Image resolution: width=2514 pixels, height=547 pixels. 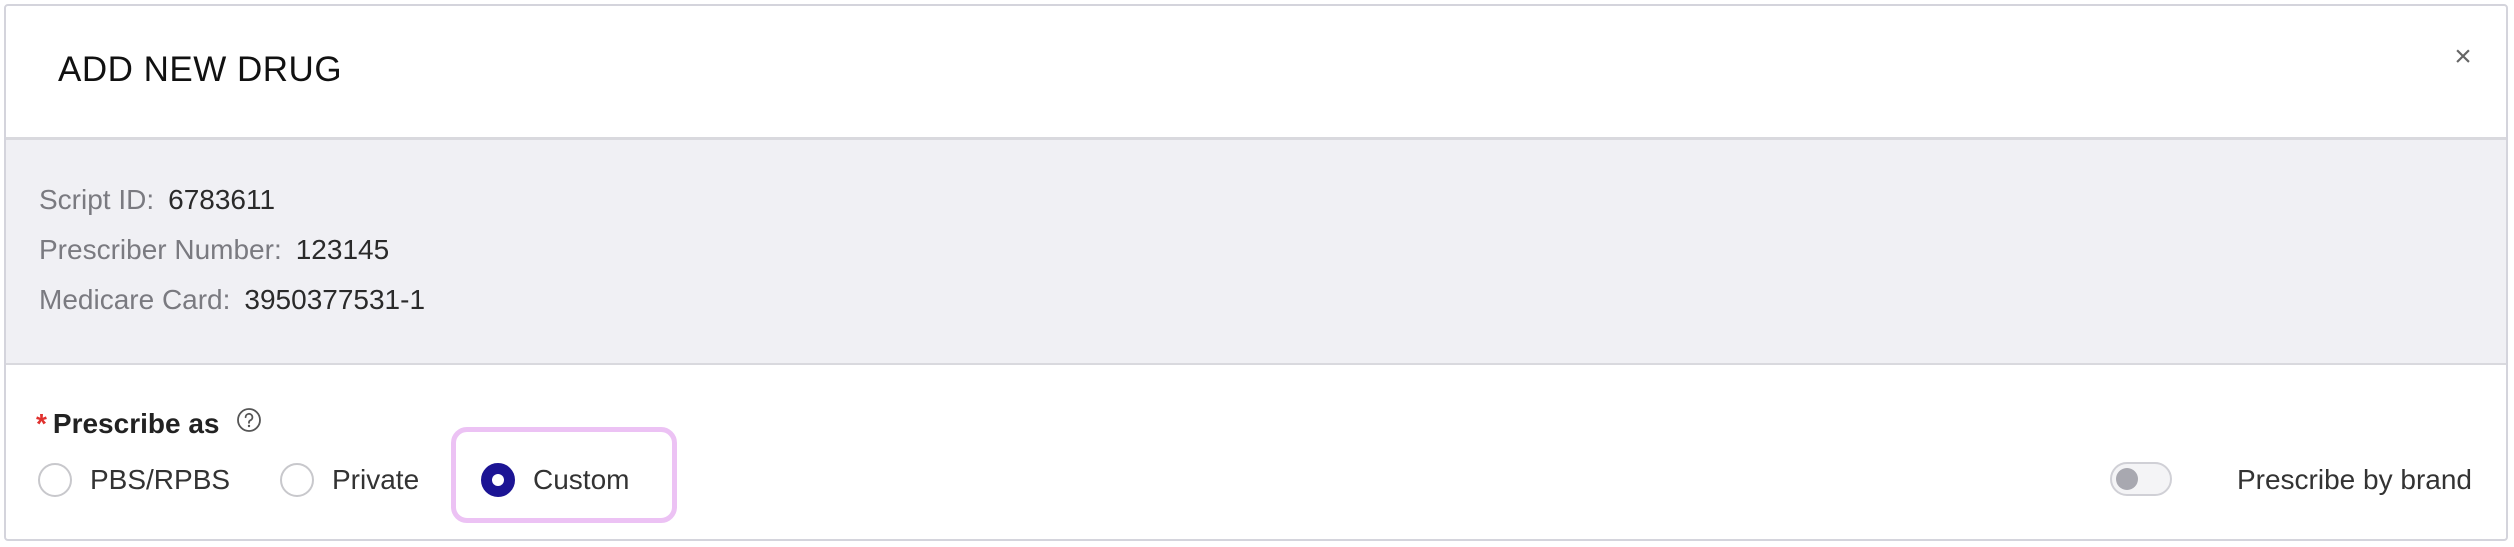 What do you see at coordinates (2354, 479) in the screenshot?
I see `prescribe-by-brand-label: Prescribe by brand` at bounding box center [2354, 479].